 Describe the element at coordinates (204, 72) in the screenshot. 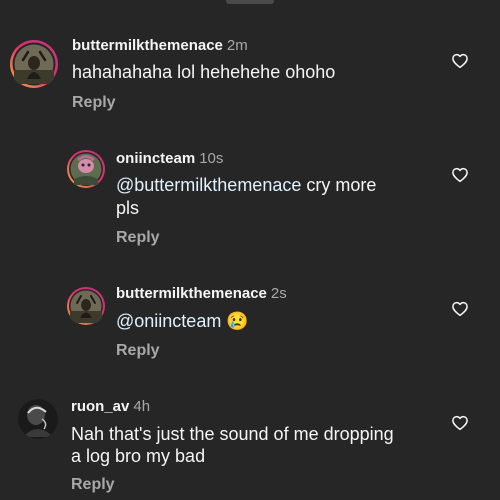

I see `comment-text: hahahahaha lol hehehehe ohoho` at that location.